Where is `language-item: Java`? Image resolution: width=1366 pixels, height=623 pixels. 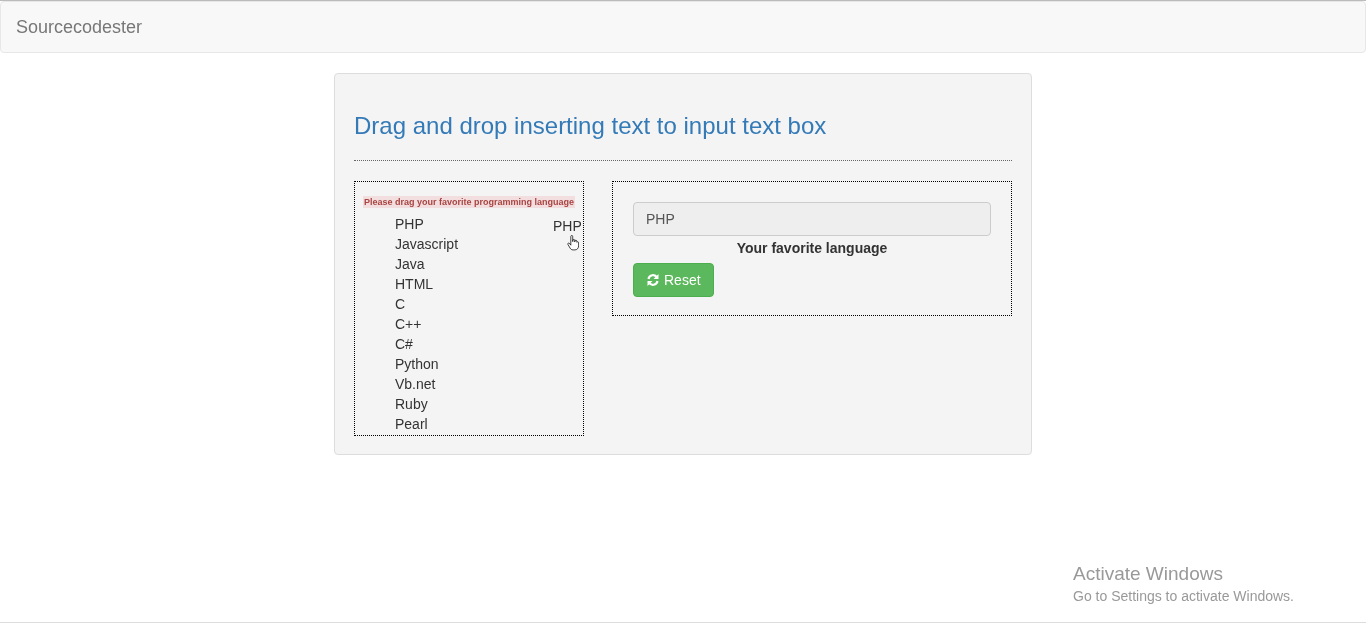
language-item: Java is located at coordinates (410, 264).